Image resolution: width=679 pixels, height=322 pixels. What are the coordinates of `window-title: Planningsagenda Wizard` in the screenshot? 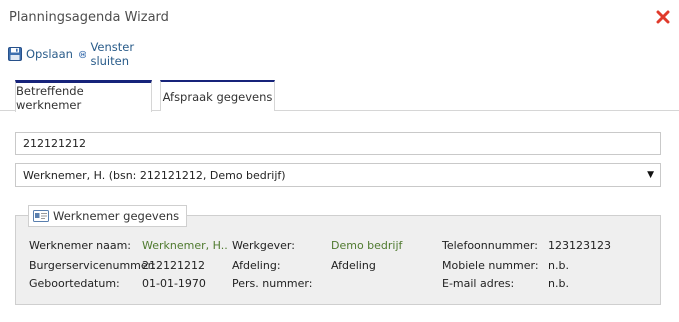 It's located at (89, 17).